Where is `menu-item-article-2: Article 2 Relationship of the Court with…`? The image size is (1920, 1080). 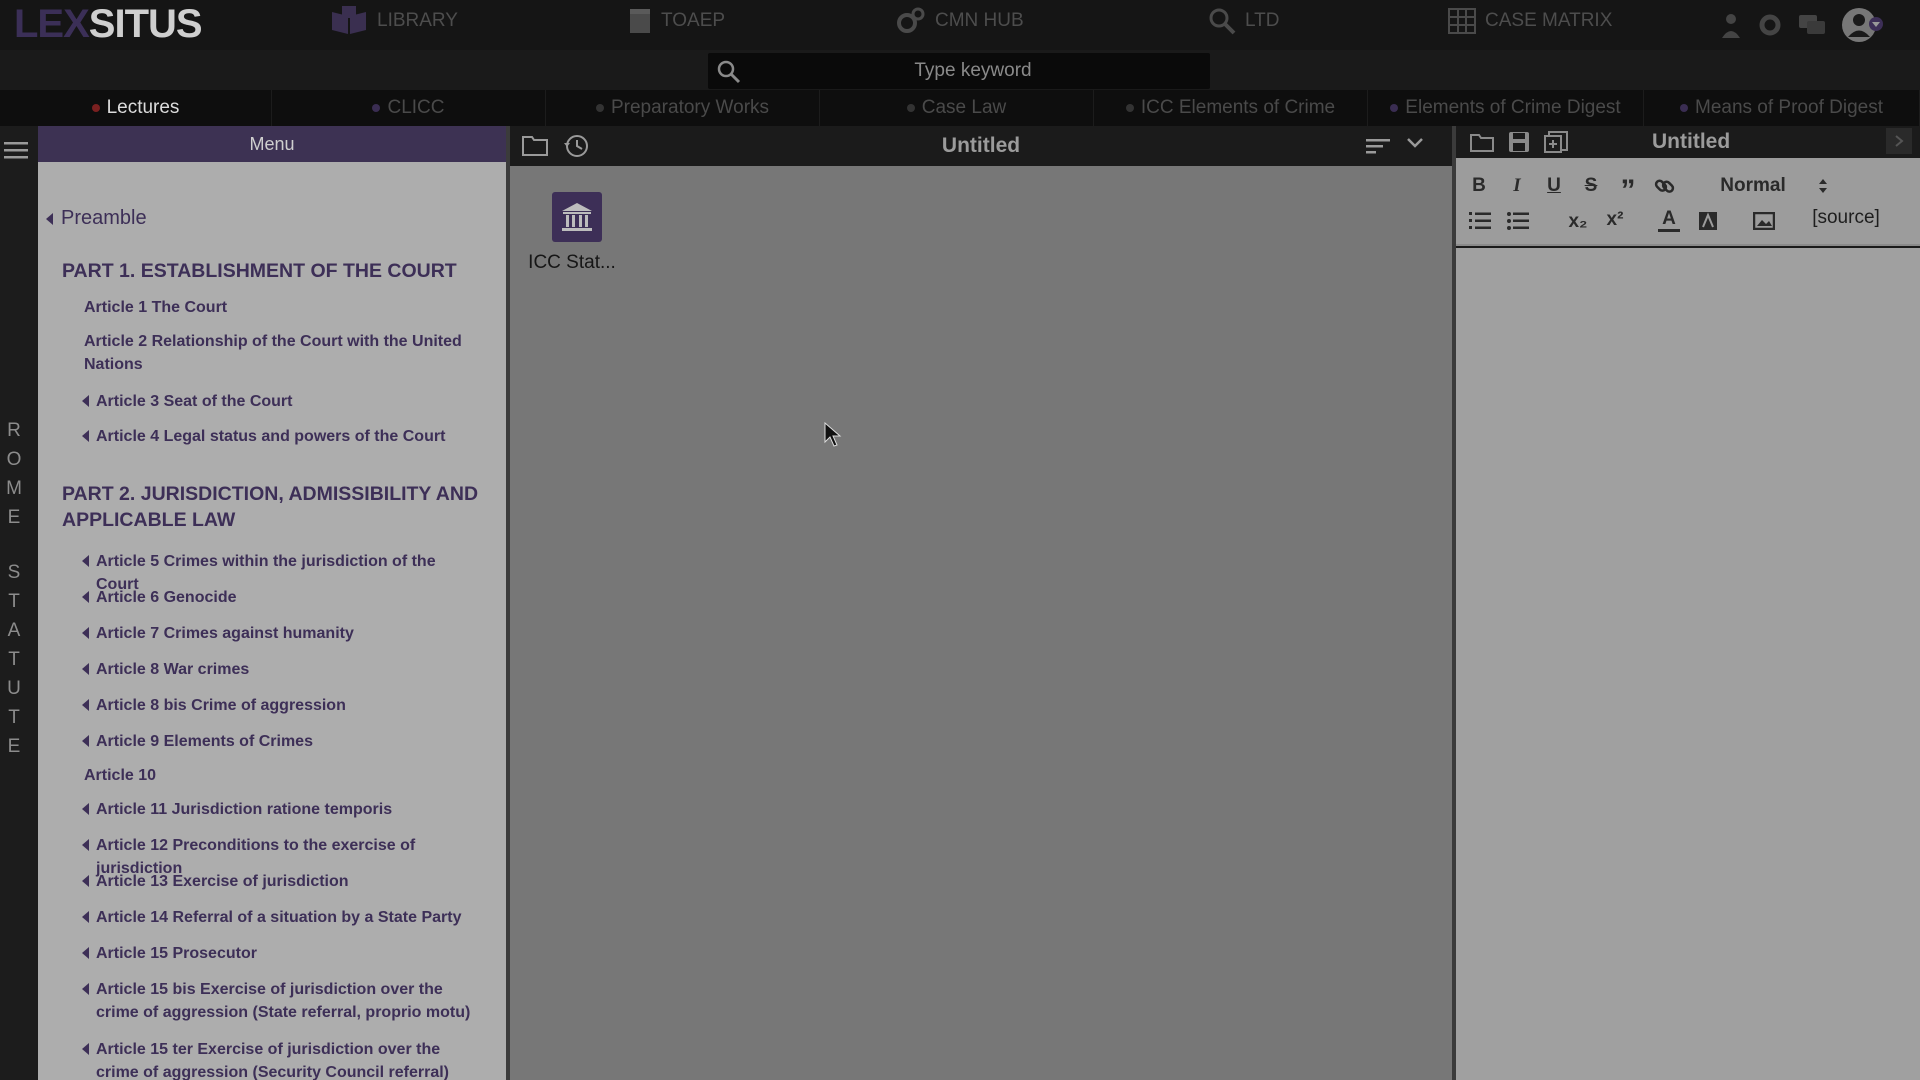 menu-item-article-2: Article 2 Relationship of the Court with… is located at coordinates (284, 353).